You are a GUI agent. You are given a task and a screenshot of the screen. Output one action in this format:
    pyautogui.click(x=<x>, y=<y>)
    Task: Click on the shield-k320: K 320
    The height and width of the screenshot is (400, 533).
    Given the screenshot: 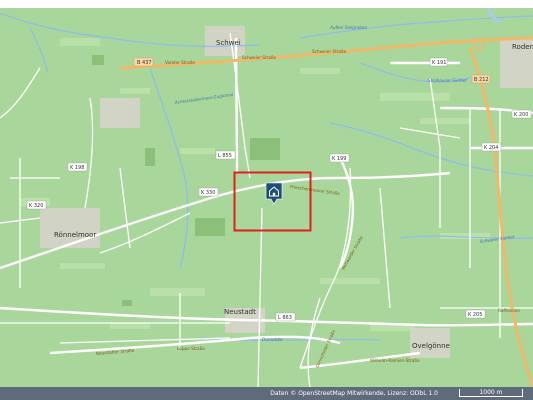 What is the action you would take?
    pyautogui.click(x=36, y=205)
    